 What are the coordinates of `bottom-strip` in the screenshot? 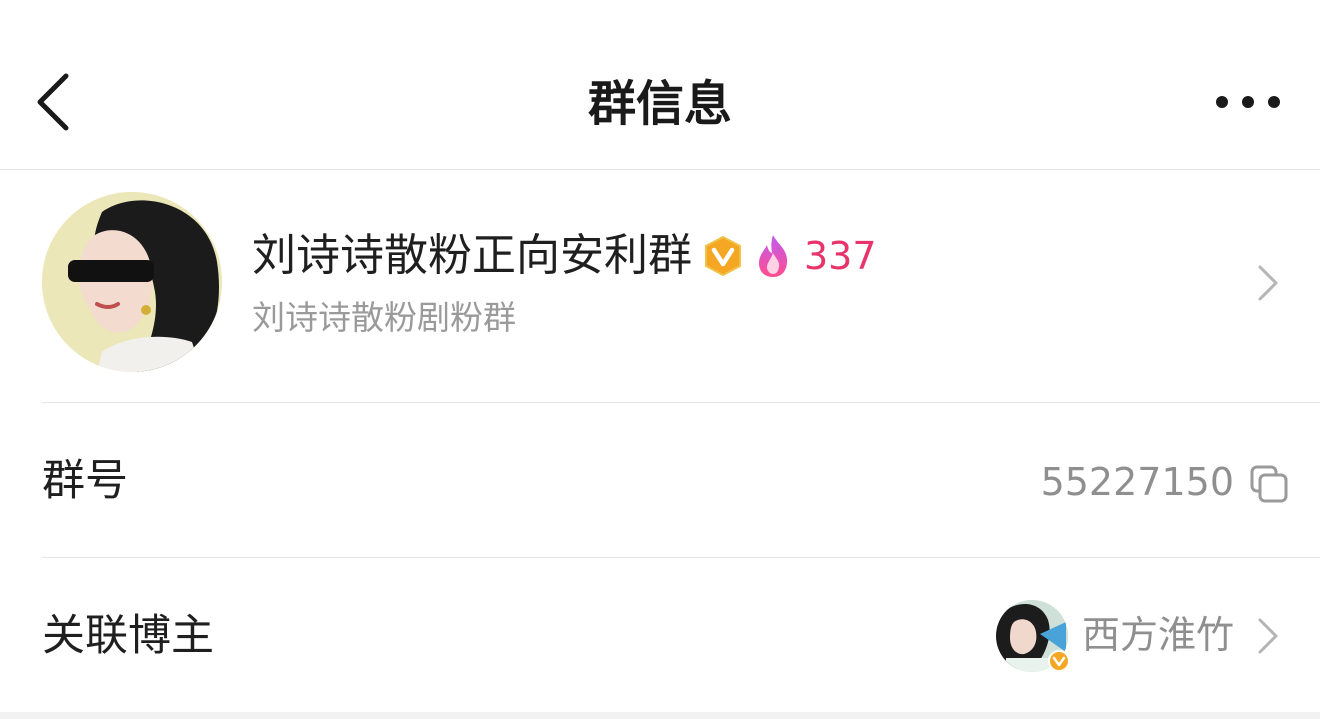 It's located at (660, 715).